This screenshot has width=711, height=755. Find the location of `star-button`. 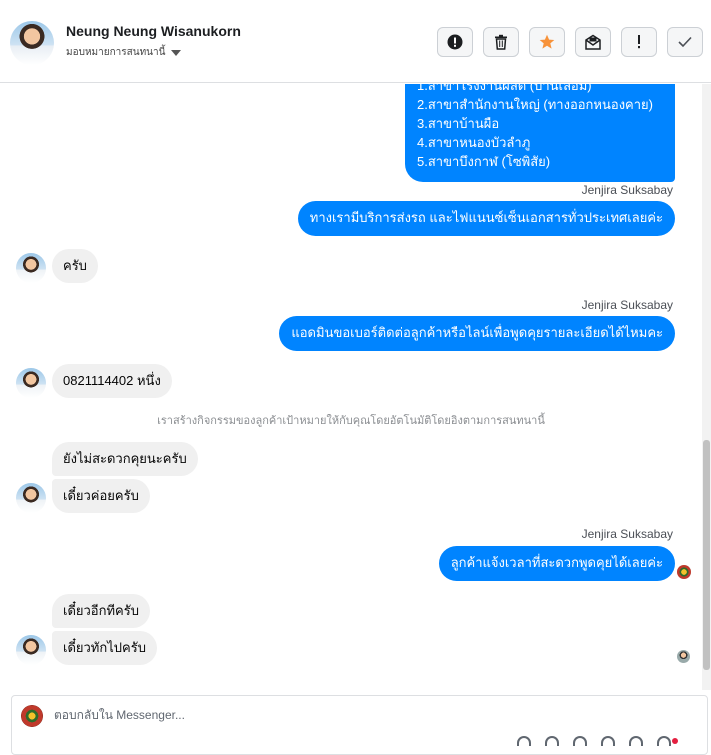

star-button is located at coordinates (547, 42).